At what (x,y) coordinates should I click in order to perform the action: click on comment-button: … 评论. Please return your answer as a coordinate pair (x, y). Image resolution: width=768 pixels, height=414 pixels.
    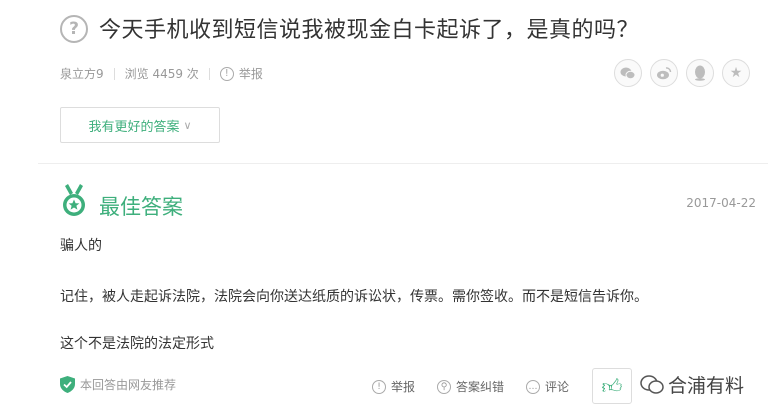
    Looking at the image, I should click on (547, 386).